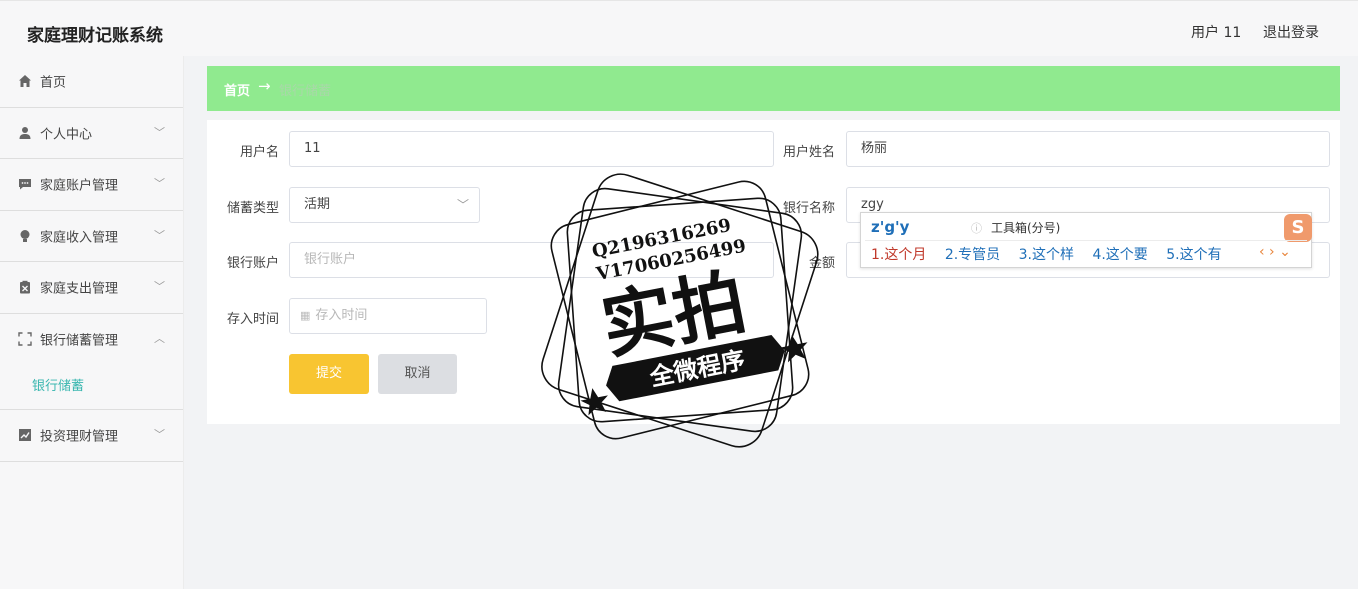  Describe the element at coordinates (79, 238) in the screenshot. I see `sidebar-item-label: 家庭收入管理` at that location.